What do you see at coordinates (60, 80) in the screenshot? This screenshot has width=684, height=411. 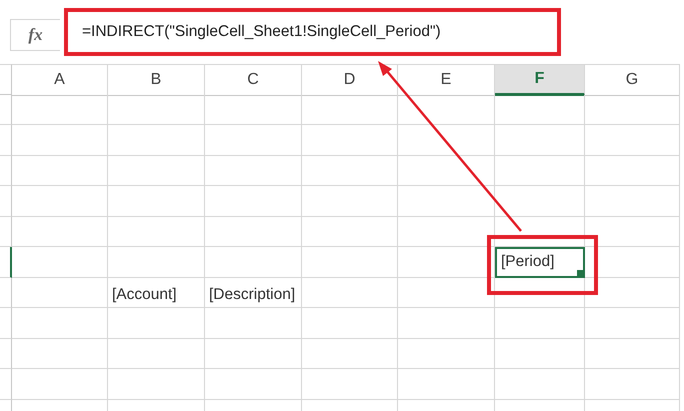 I see `column-header: A` at bounding box center [60, 80].